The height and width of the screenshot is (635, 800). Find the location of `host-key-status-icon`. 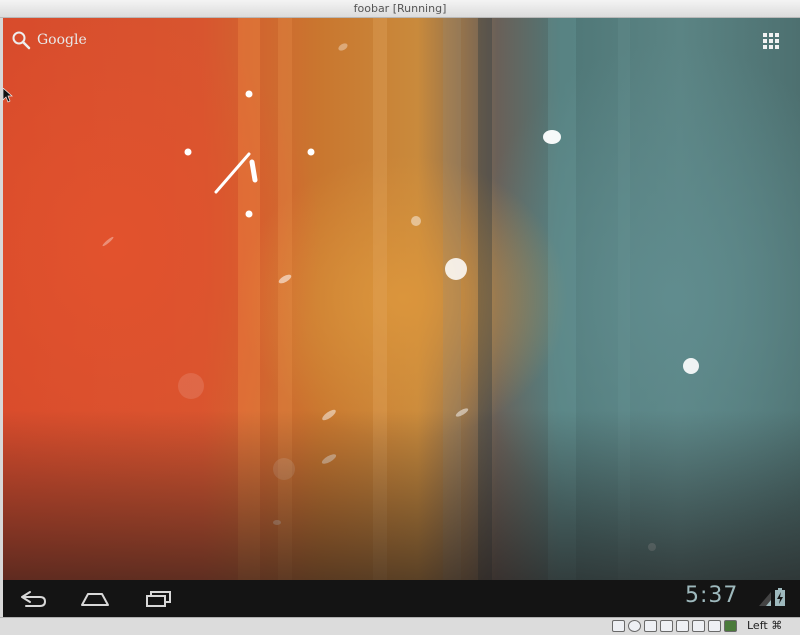

host-key-status-icon is located at coordinates (730, 626).